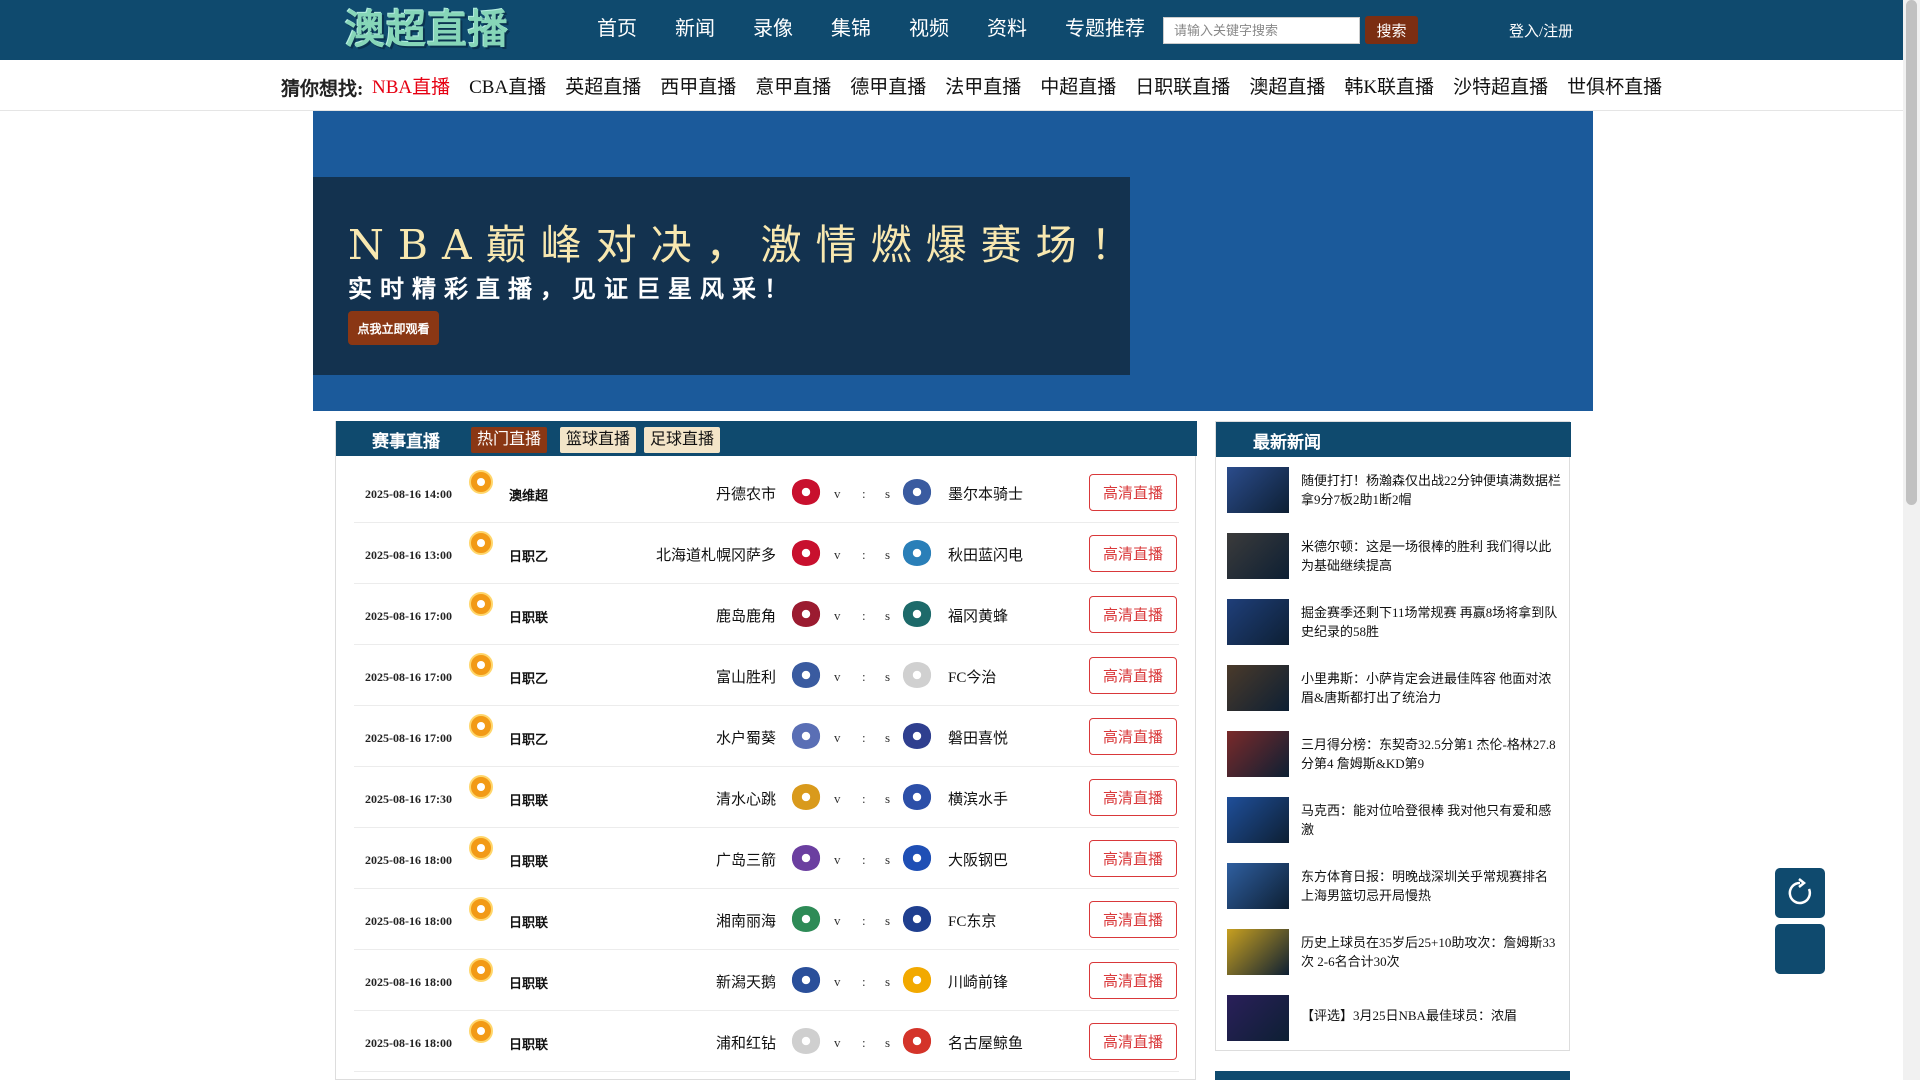 The height and width of the screenshot is (1080, 1920). Describe the element at coordinates (793, 85) in the screenshot. I see `guess-link-seriea: 意甲直播` at that location.